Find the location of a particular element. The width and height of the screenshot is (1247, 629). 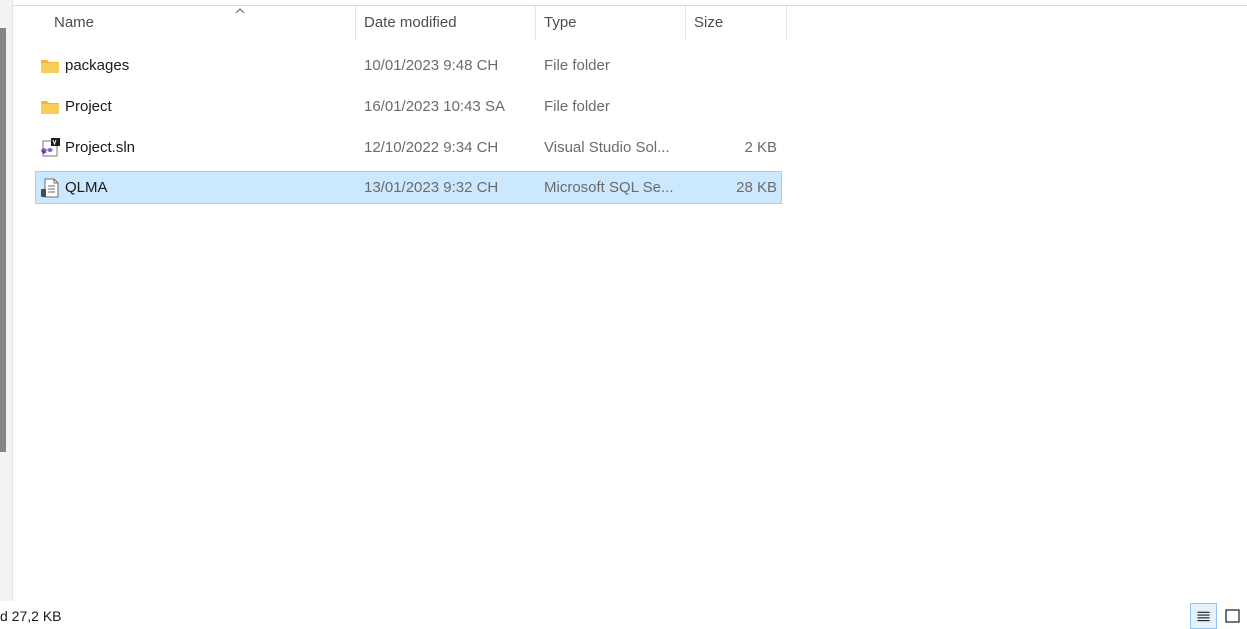

sql-script-icon is located at coordinates (50, 188).